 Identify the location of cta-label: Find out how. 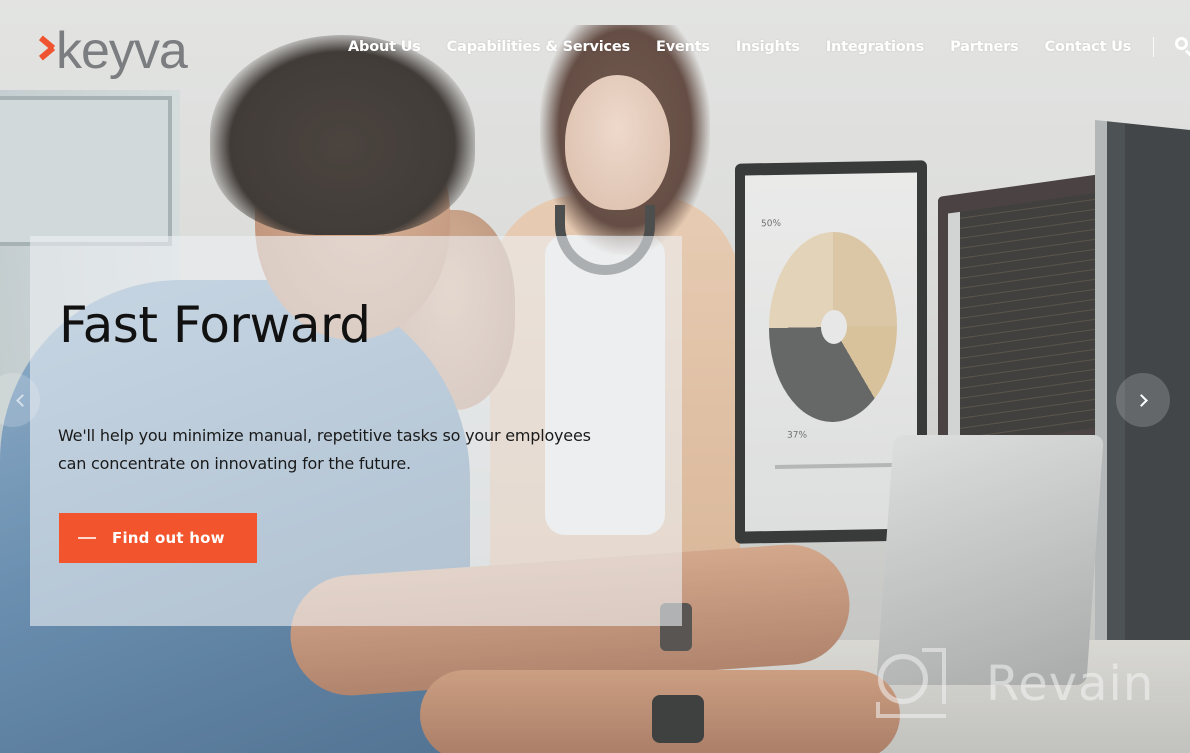
(168, 538).